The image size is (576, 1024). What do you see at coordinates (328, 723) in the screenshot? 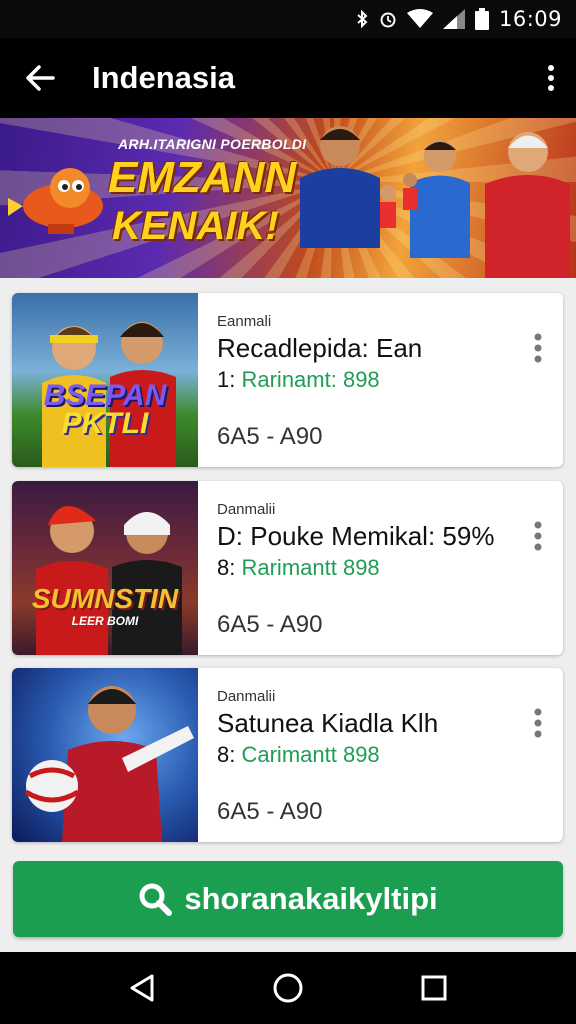
I see `card-title: Satunea Kiadla Klh` at bounding box center [328, 723].